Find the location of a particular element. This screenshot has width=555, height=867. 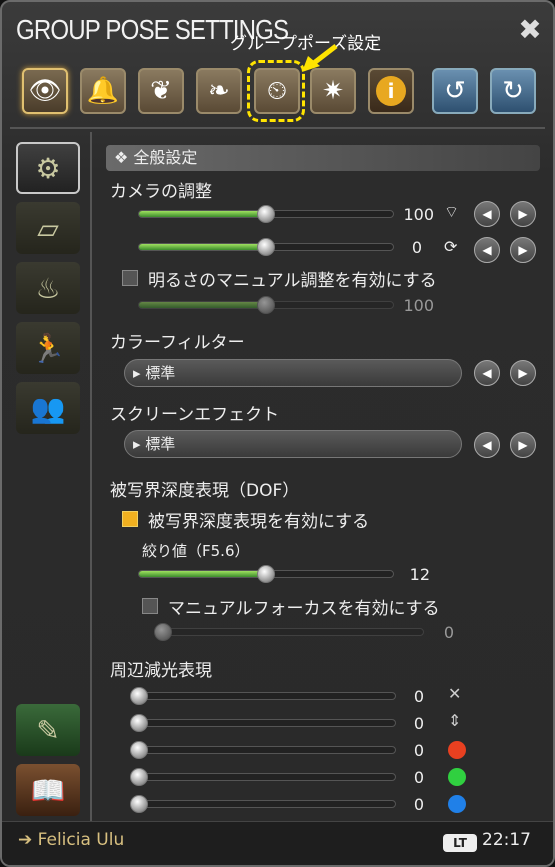

player-name: ➔ Felicia Ulu is located at coordinates (71, 840).